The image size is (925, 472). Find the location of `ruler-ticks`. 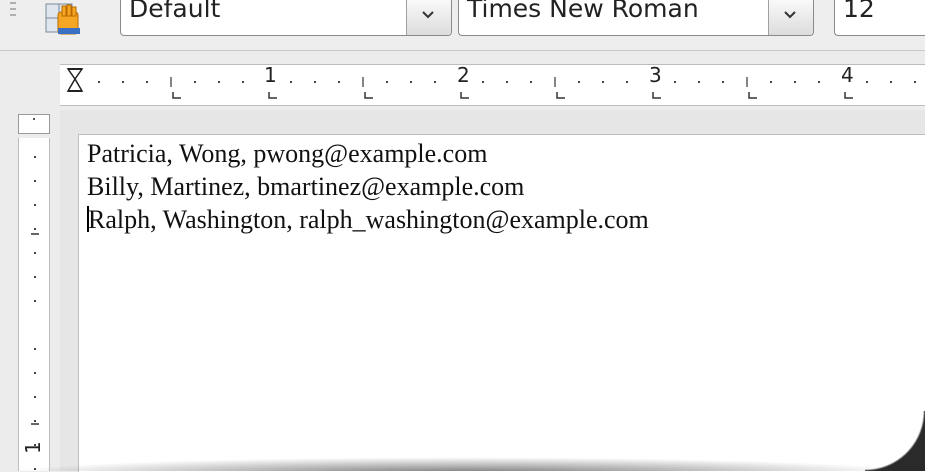

ruler-ticks is located at coordinates (491, 83).